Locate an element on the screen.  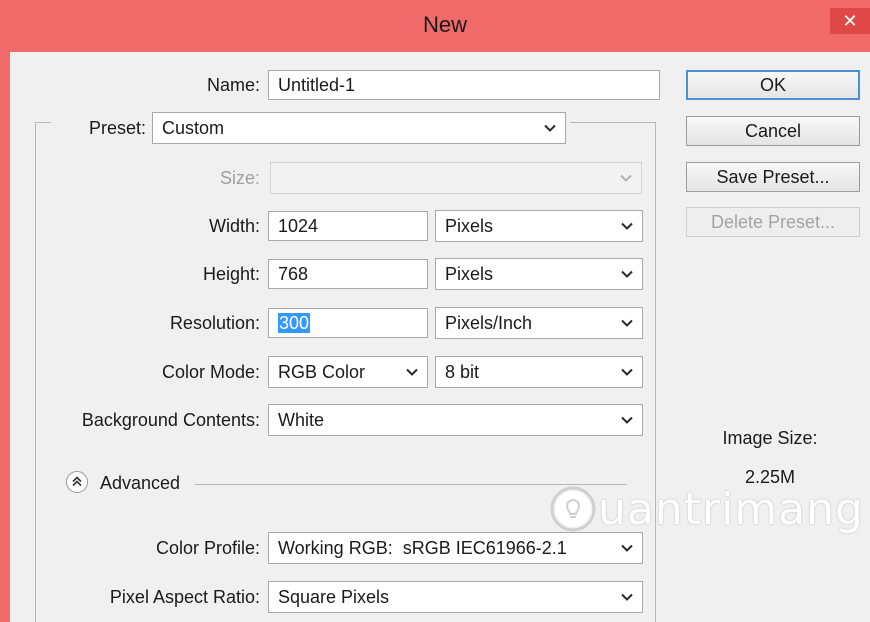
bit-depth-value: 8 bit is located at coordinates (462, 372).